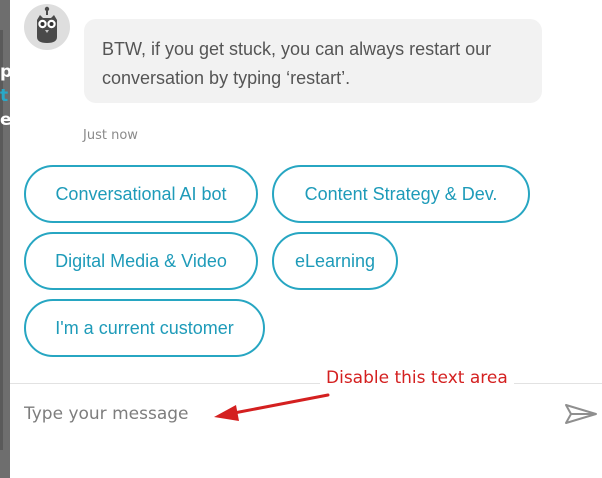  What do you see at coordinates (277, 414) in the screenshot?
I see `message-input` at bounding box center [277, 414].